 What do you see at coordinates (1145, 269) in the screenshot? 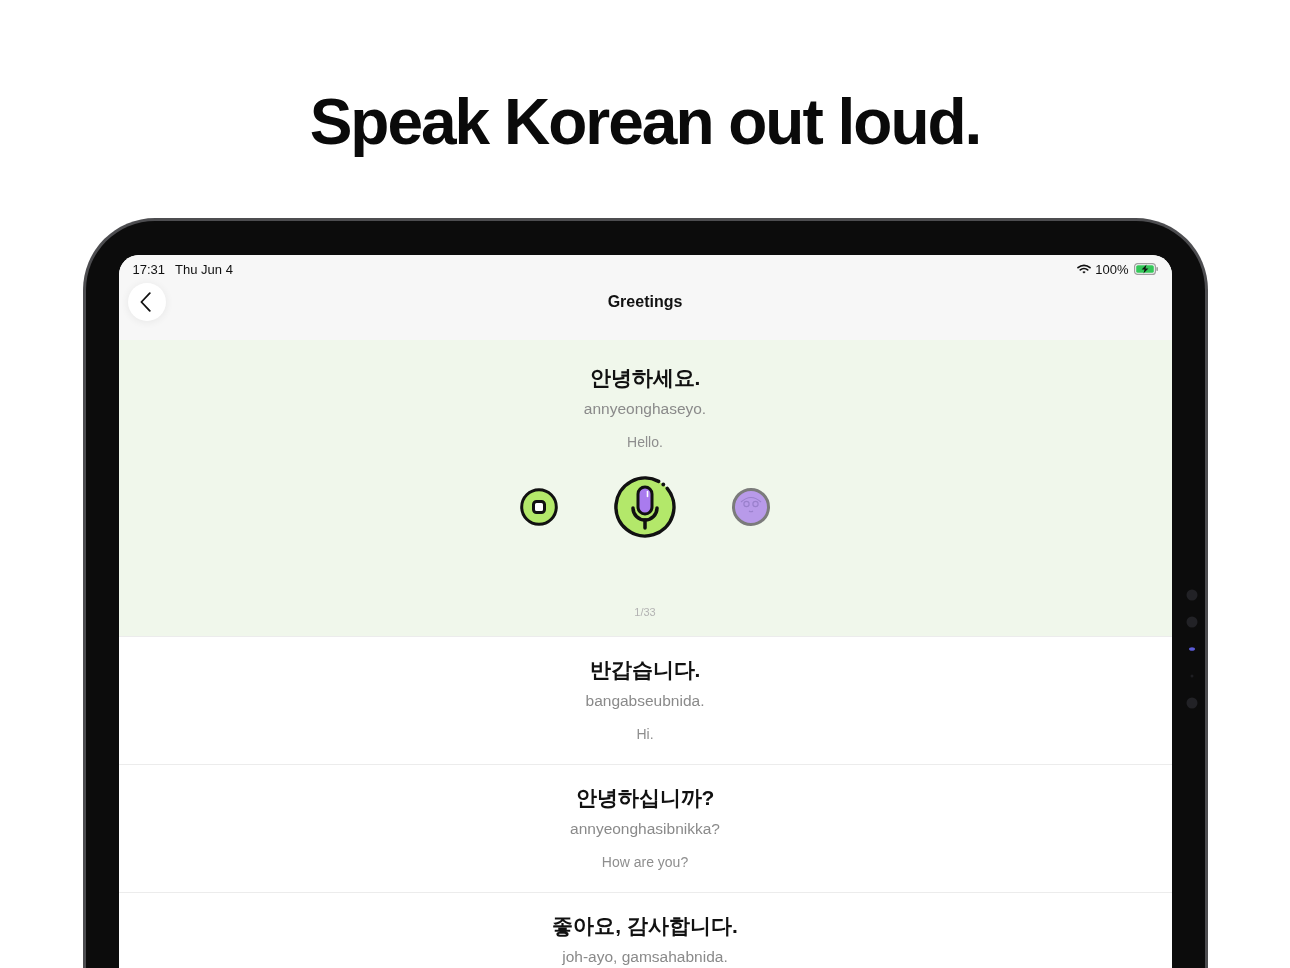
I see `battery-charging-icon` at bounding box center [1145, 269].